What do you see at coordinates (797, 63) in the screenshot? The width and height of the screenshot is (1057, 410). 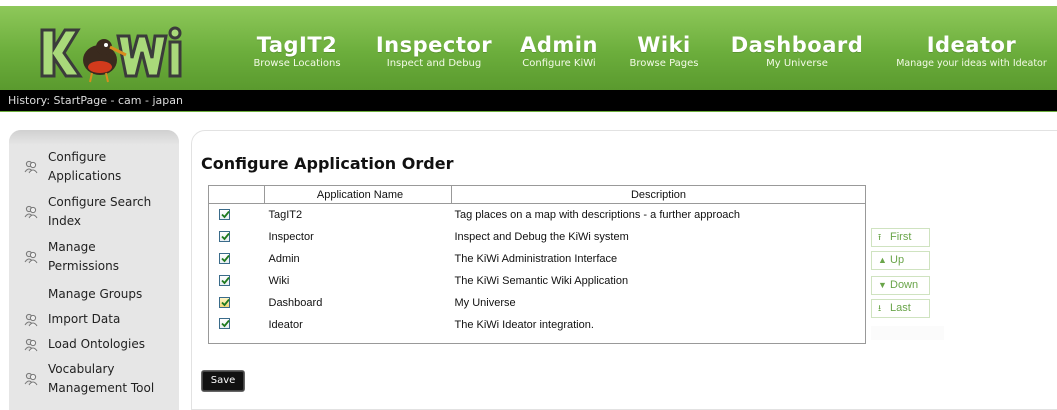 I see `nav-subtitle: My Universe` at bounding box center [797, 63].